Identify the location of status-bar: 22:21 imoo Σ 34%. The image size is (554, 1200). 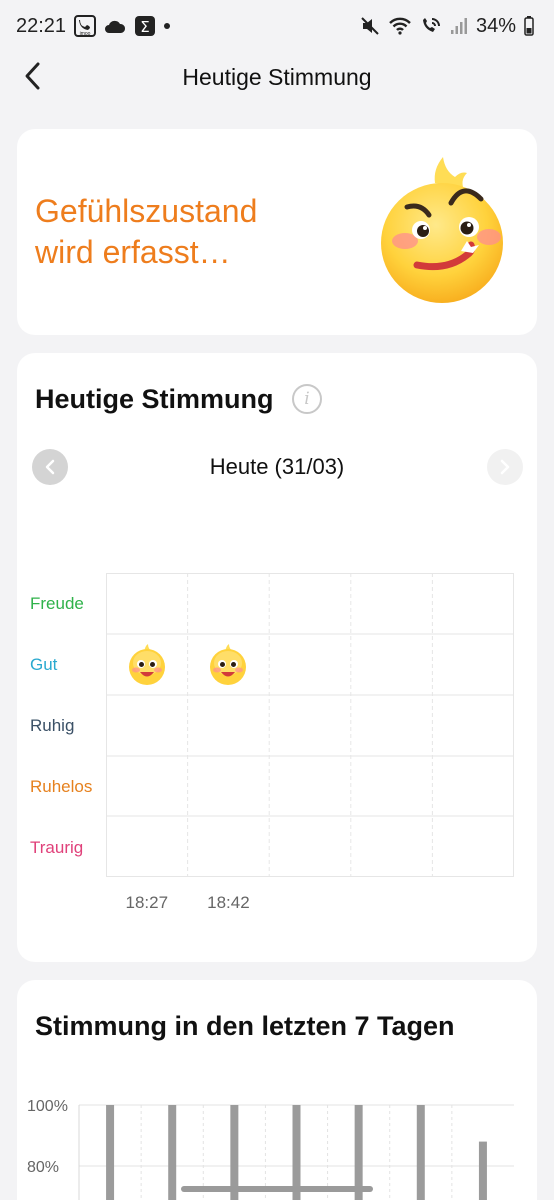
(277, 26).